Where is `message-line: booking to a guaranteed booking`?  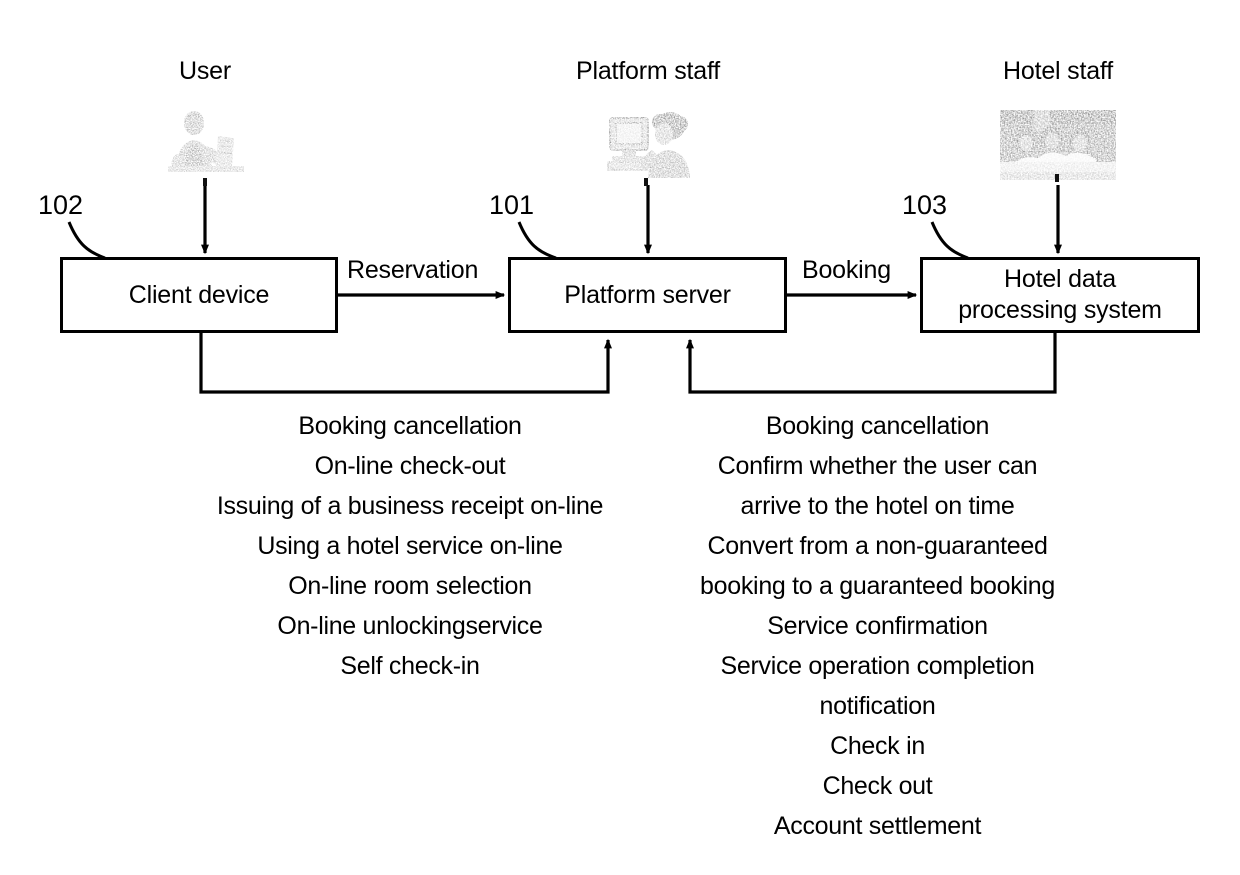 message-line: booking to a guaranteed booking is located at coordinates (877, 586).